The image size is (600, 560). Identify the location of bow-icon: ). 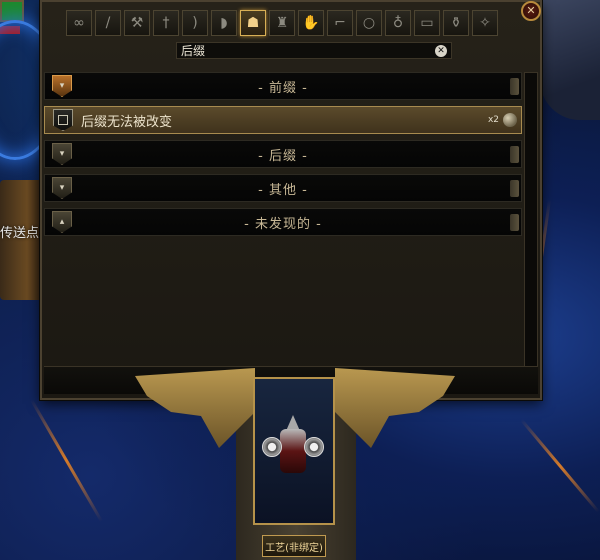
(195, 23).